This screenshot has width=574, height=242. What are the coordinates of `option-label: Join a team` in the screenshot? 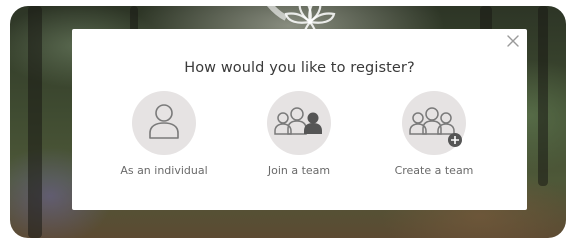 It's located at (299, 170).